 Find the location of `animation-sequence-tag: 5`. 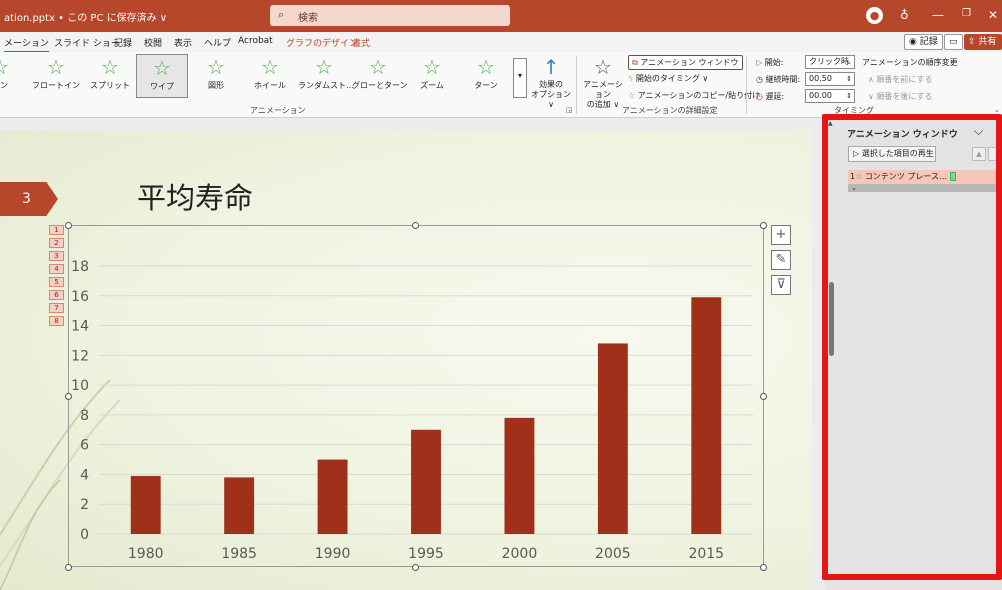

animation-sequence-tag: 5 is located at coordinates (56, 282).